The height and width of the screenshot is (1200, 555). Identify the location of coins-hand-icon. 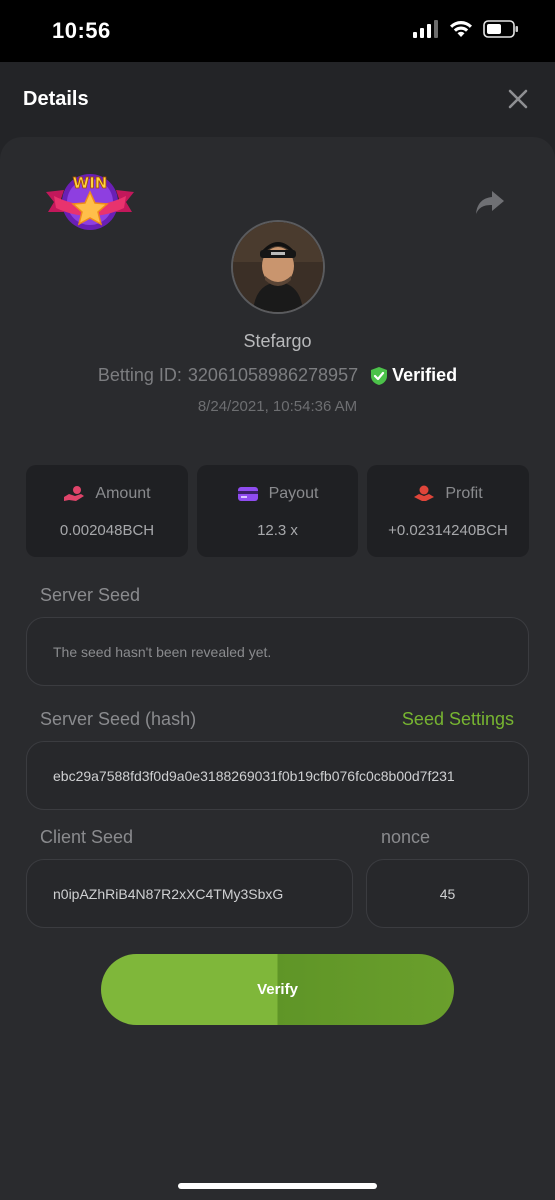
(74, 493).